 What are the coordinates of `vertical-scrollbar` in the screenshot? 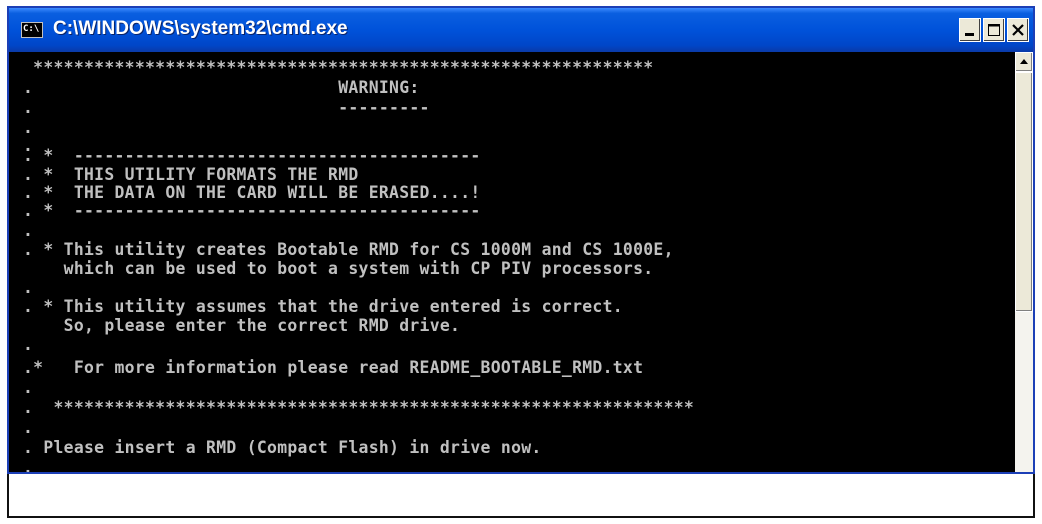 It's located at (1024, 262).